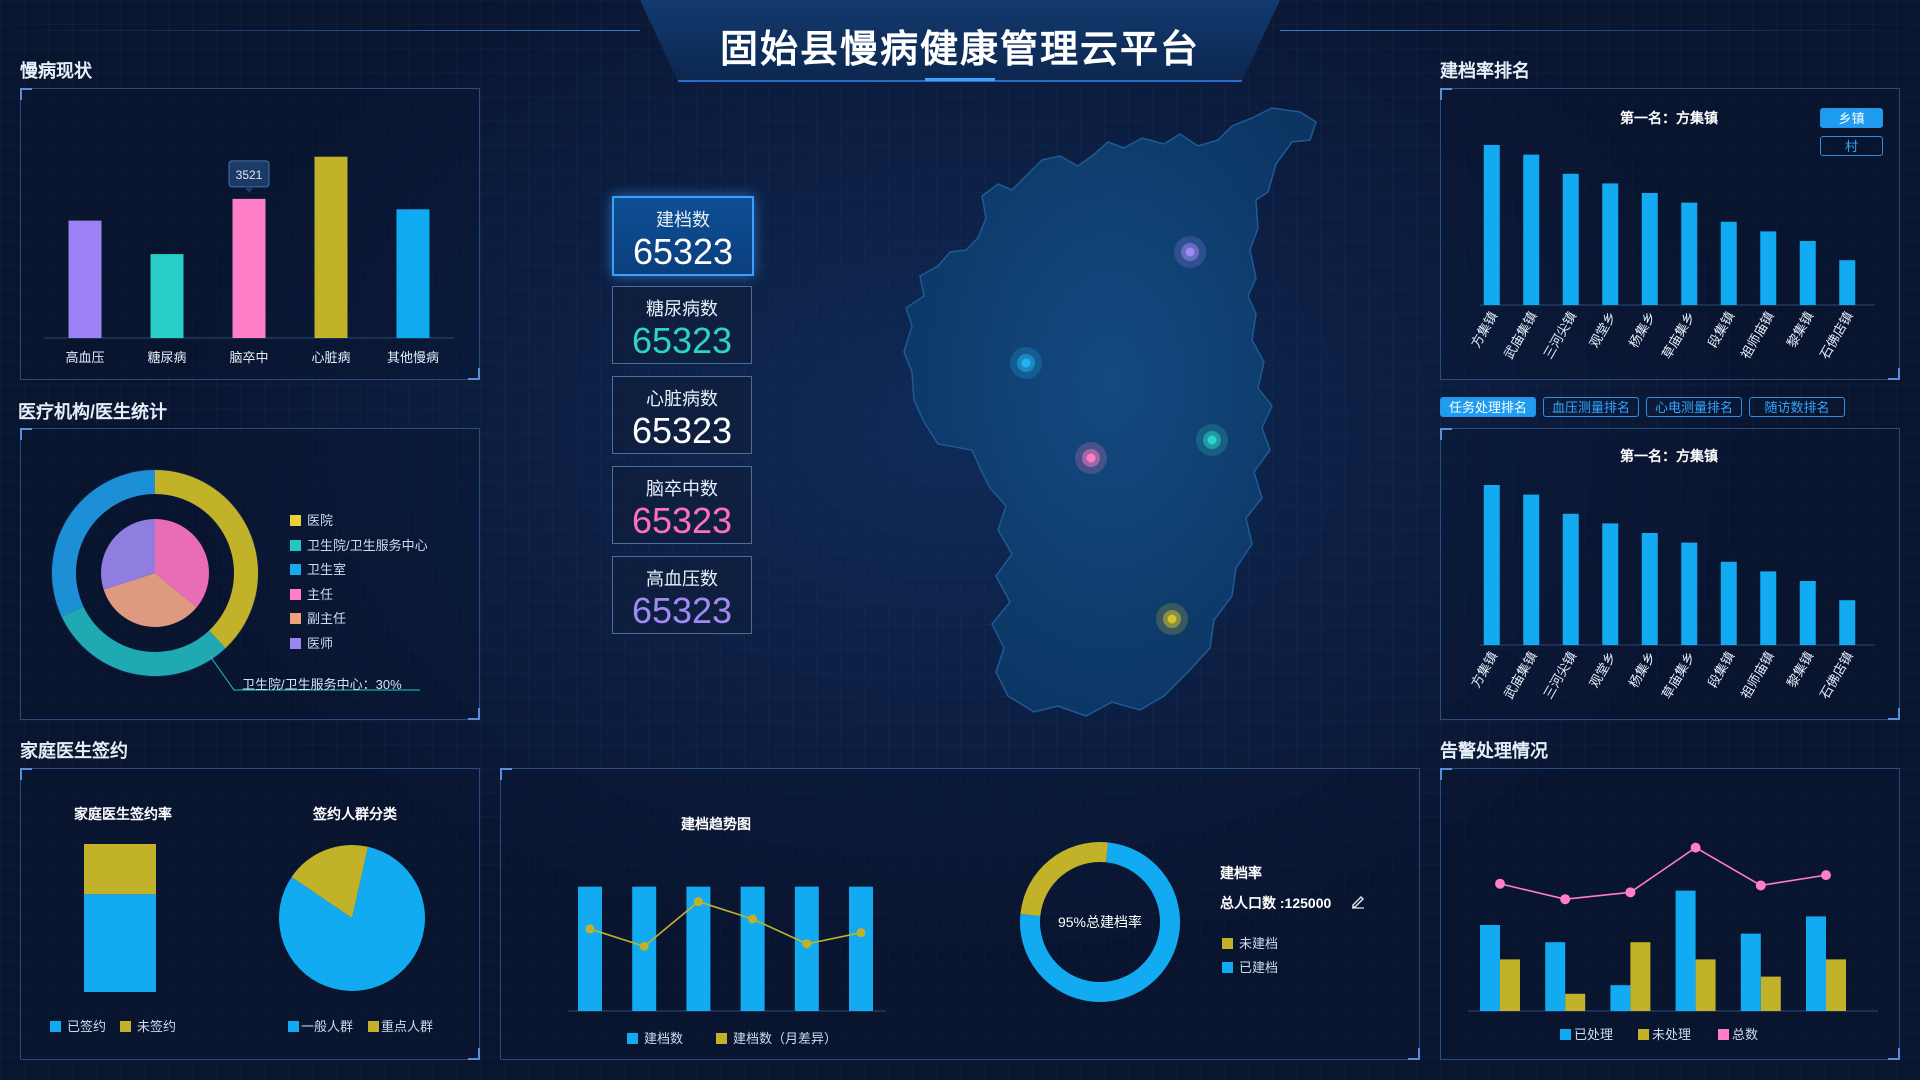  What do you see at coordinates (249, 189) in the screenshot?
I see `chronic-tooltip-pointer` at bounding box center [249, 189].